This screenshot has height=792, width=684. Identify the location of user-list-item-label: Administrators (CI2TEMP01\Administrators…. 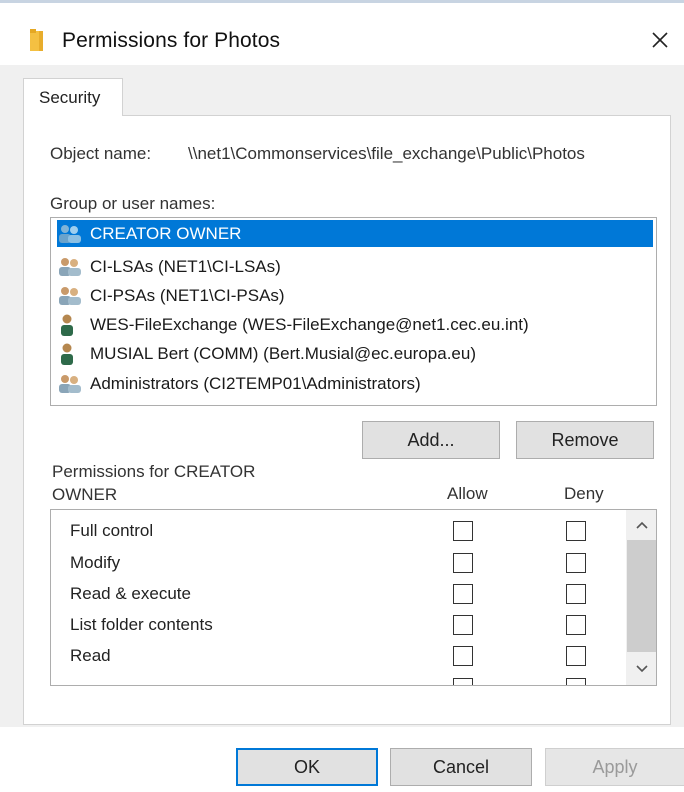
(255, 383).